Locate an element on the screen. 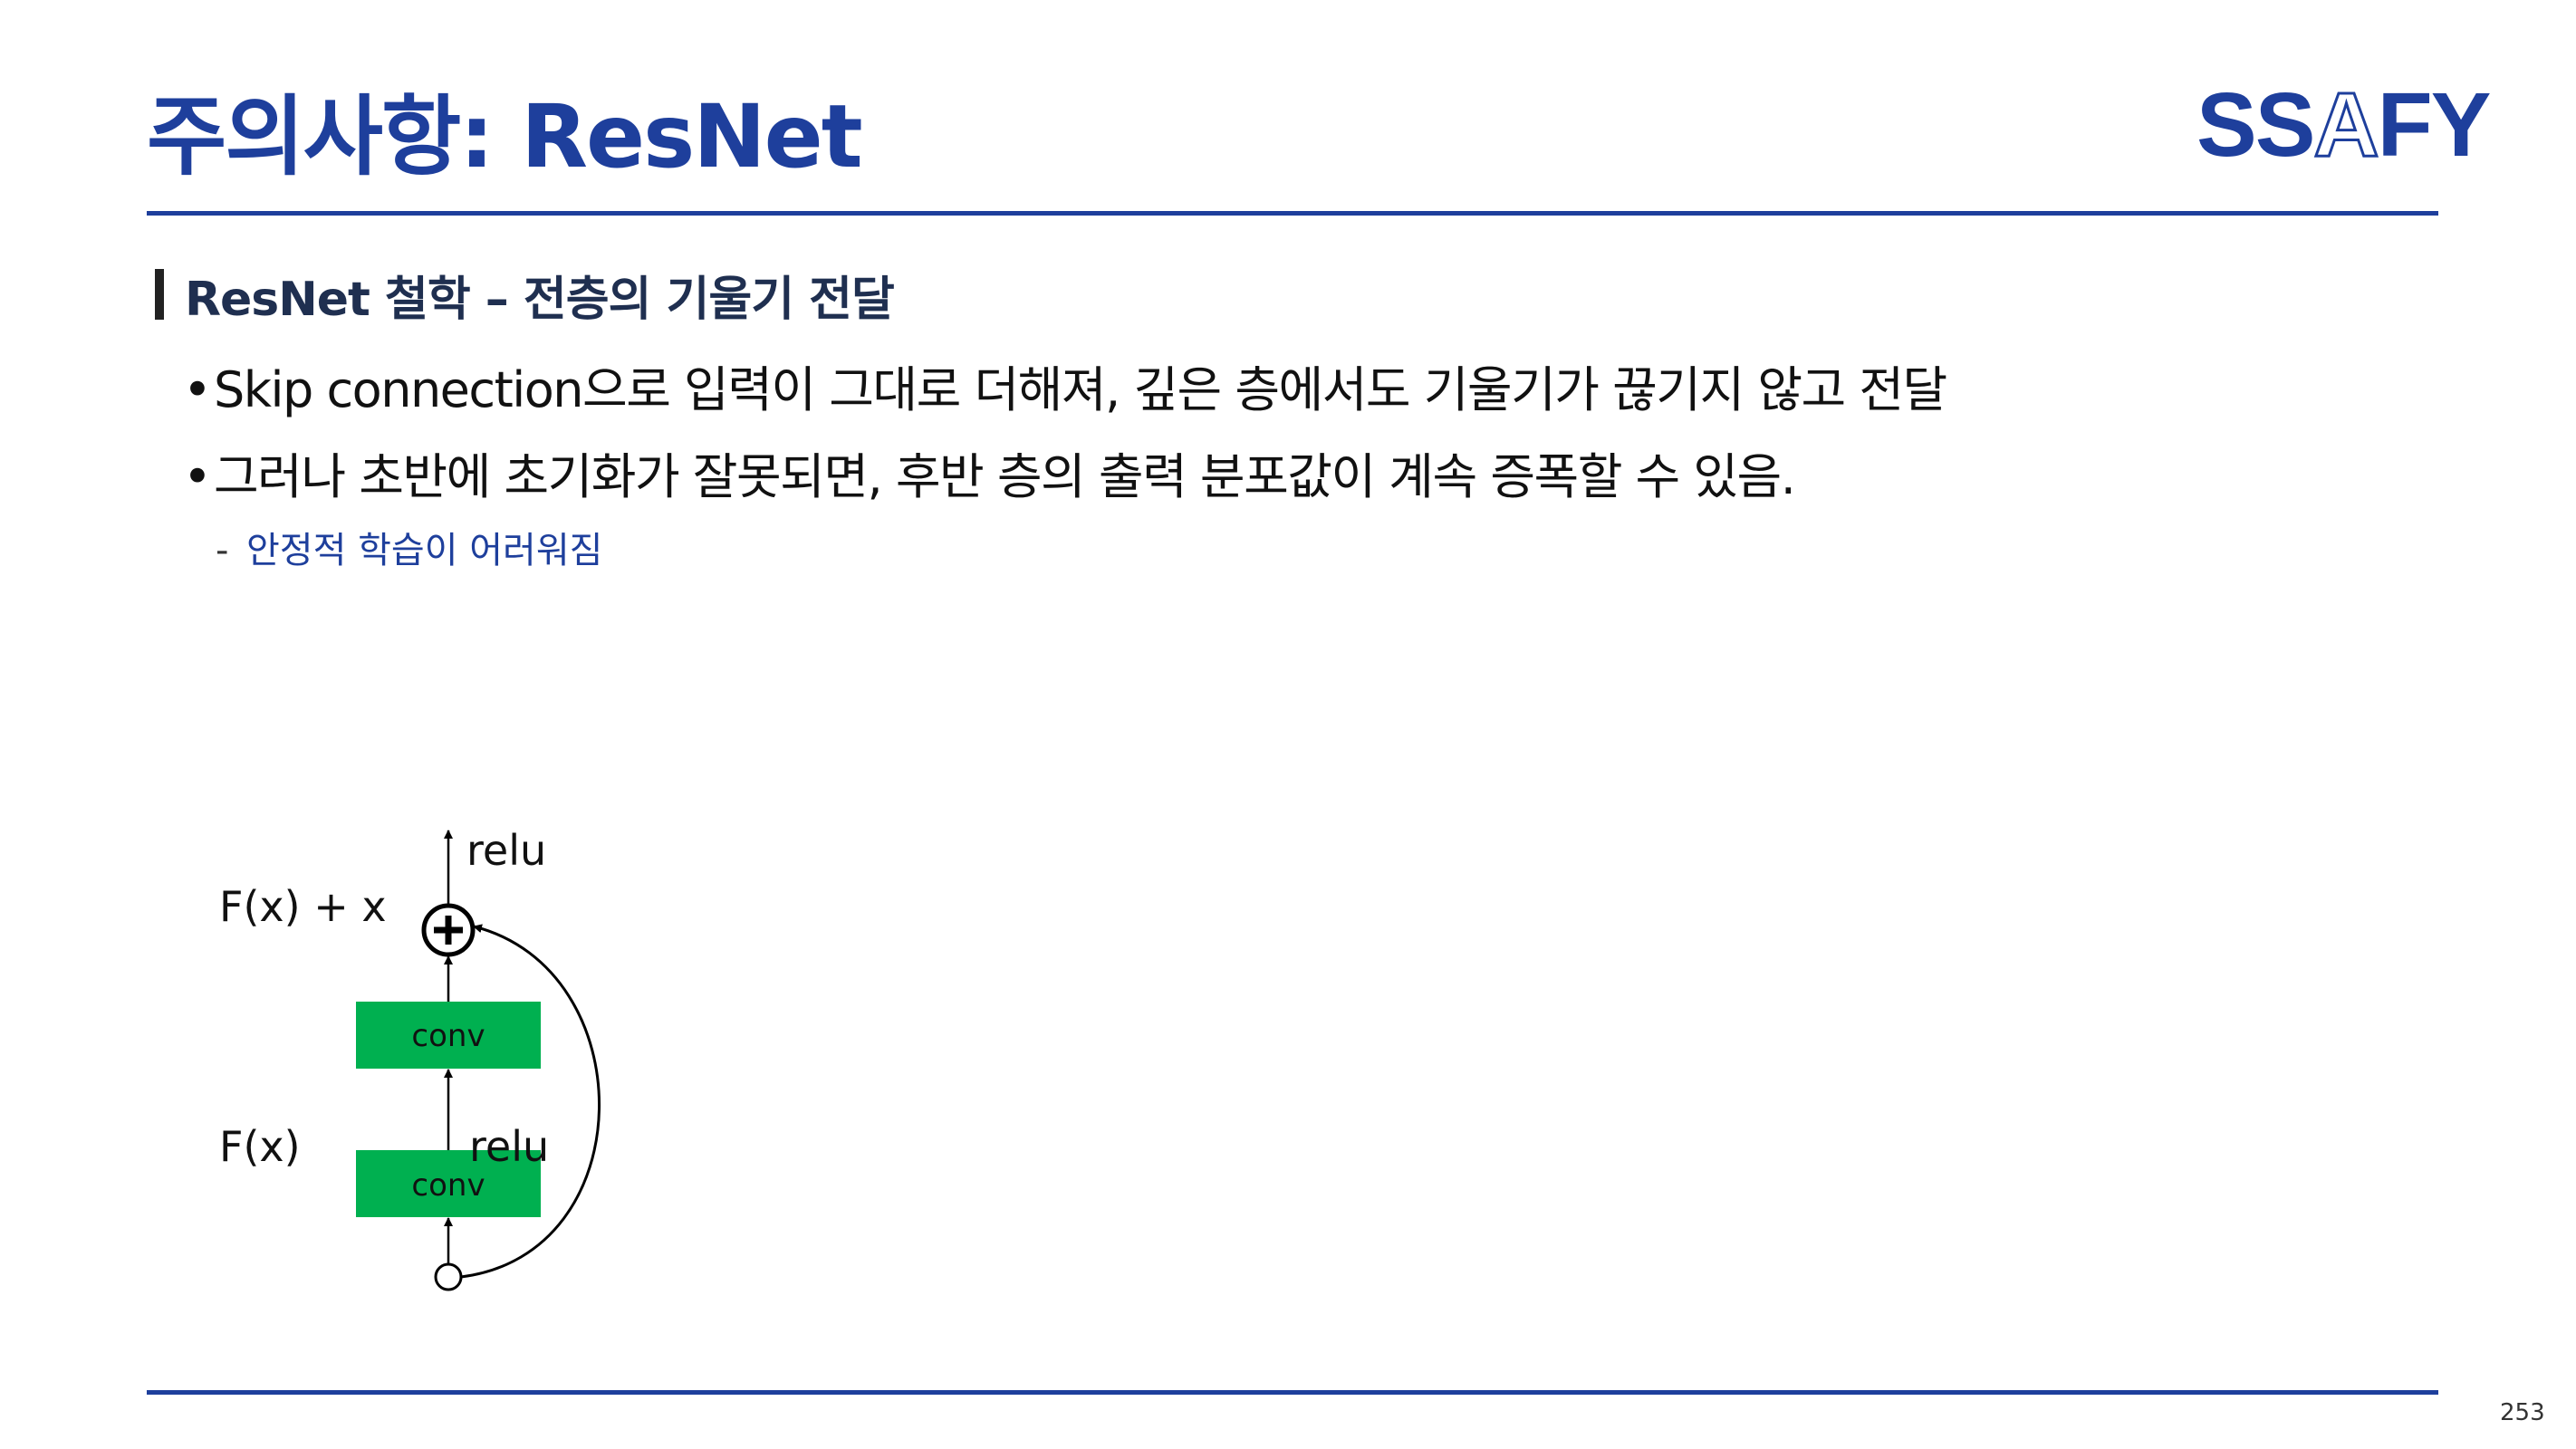 Image resolution: width=2576 pixels, height=1449 pixels. relu-label-top: relu is located at coordinates (506, 850).